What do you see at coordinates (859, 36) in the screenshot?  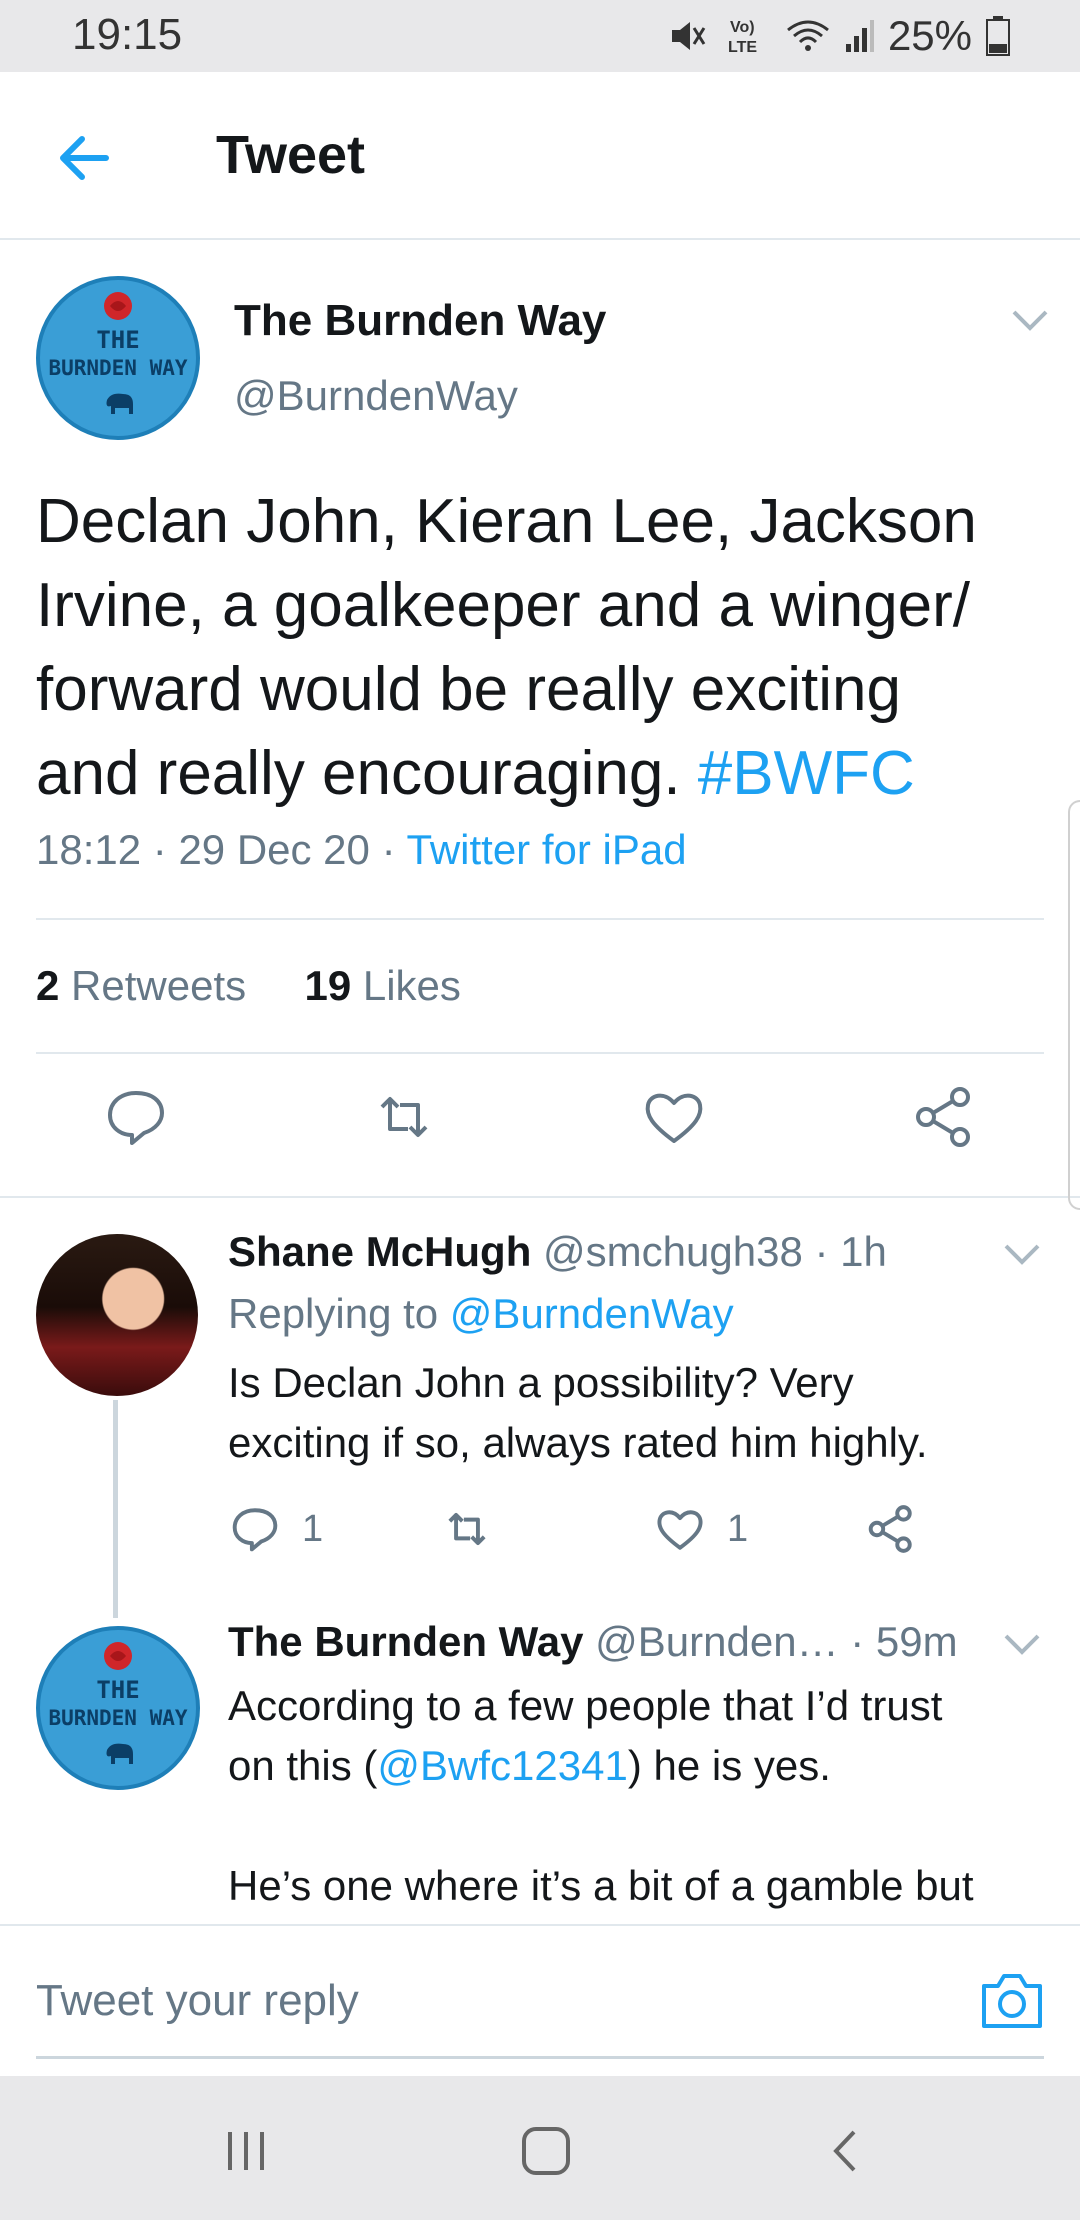 I see `signal-icon` at bounding box center [859, 36].